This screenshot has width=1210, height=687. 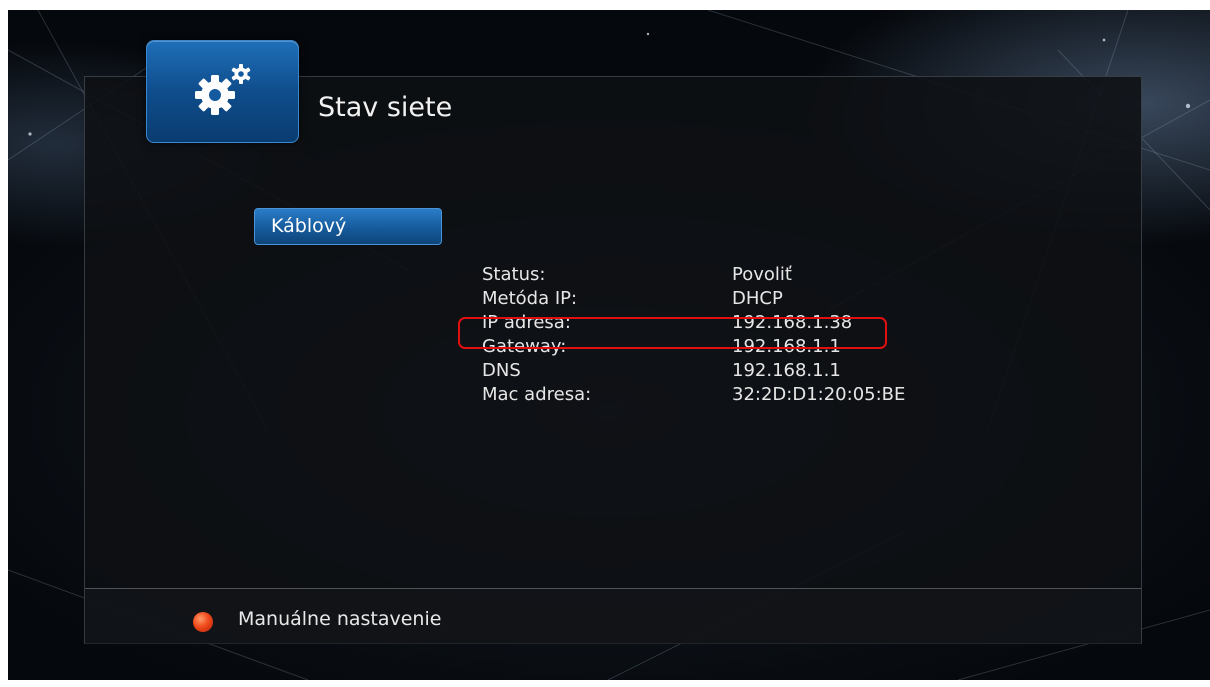 I want to click on tab-cable: Káblový, so click(x=348, y=226).